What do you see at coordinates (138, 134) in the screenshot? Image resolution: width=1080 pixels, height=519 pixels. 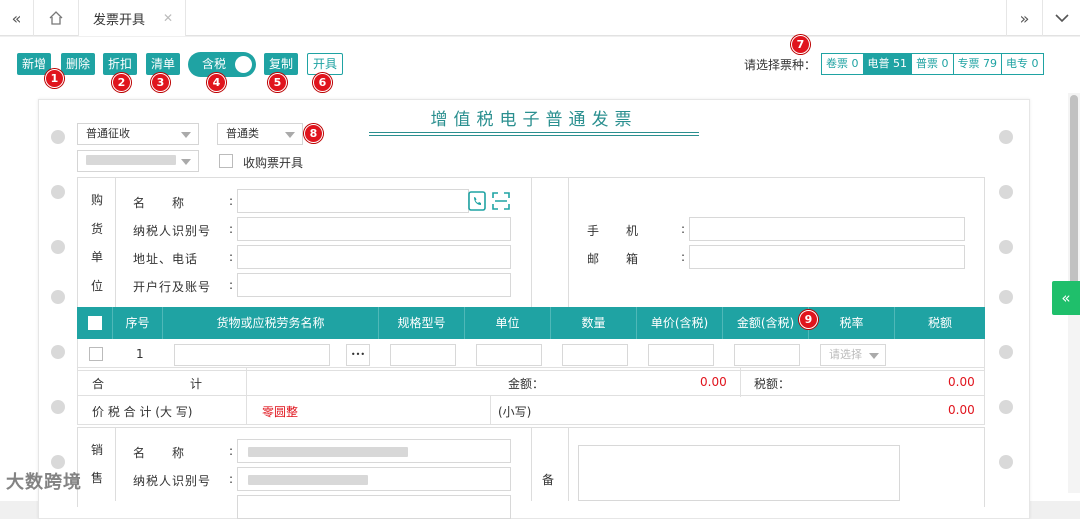 I see `levy-type-select: 普通征收` at bounding box center [138, 134].